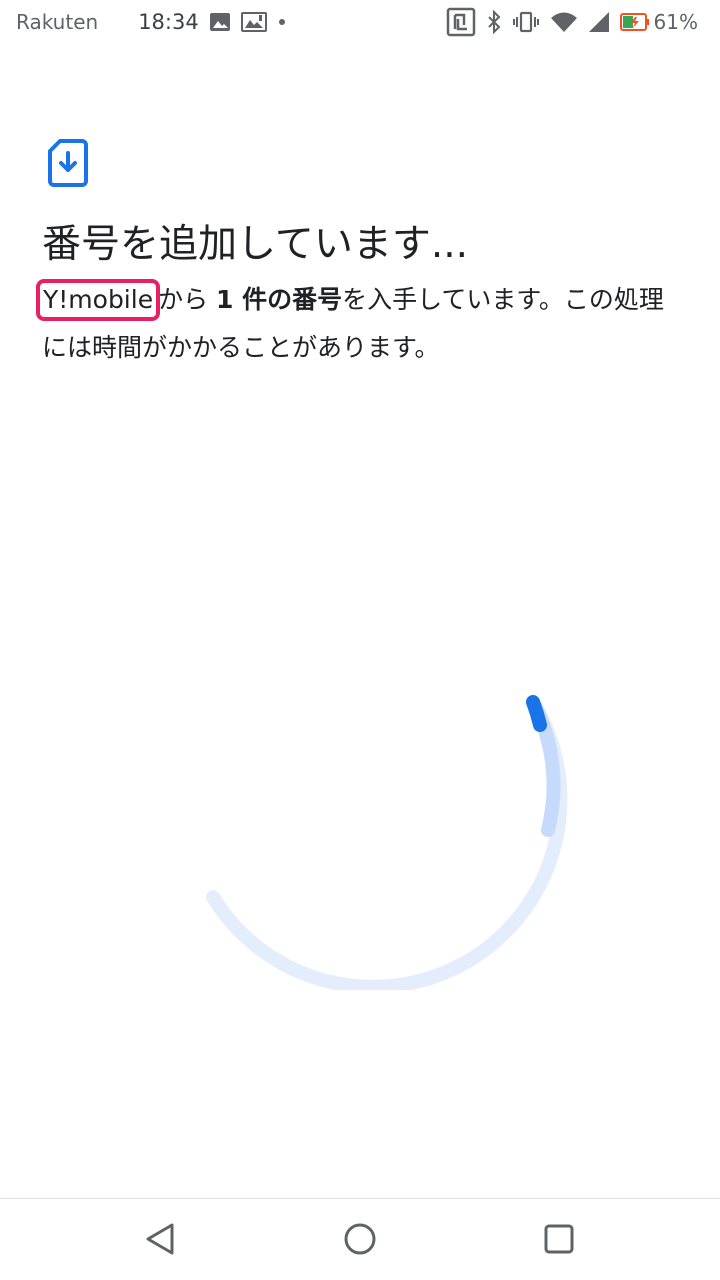  I want to click on nfc-icon, so click(461, 22).